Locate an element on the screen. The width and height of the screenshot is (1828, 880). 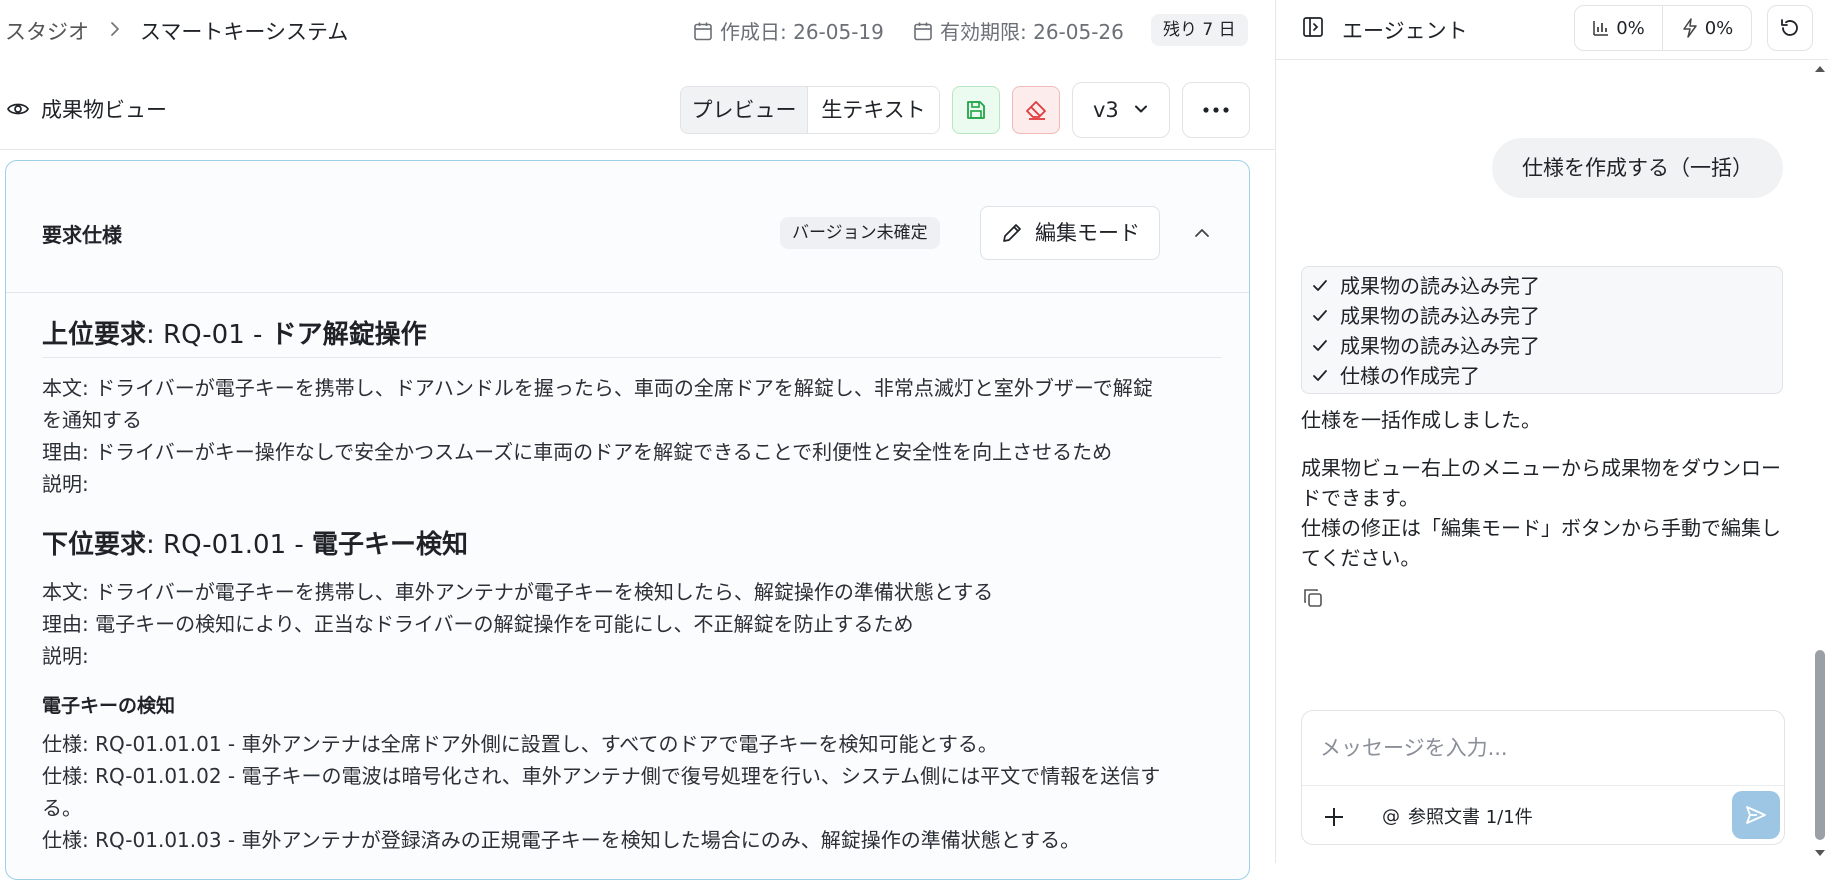
view-mode-toggle: プレビュー 生テキスト is located at coordinates (810, 110).